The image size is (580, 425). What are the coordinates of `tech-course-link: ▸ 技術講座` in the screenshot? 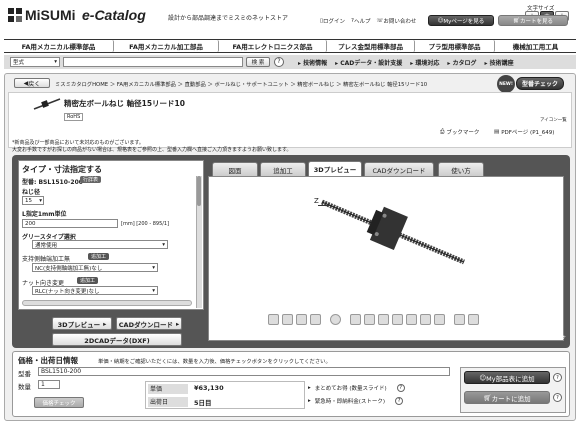 It's located at (499, 62).